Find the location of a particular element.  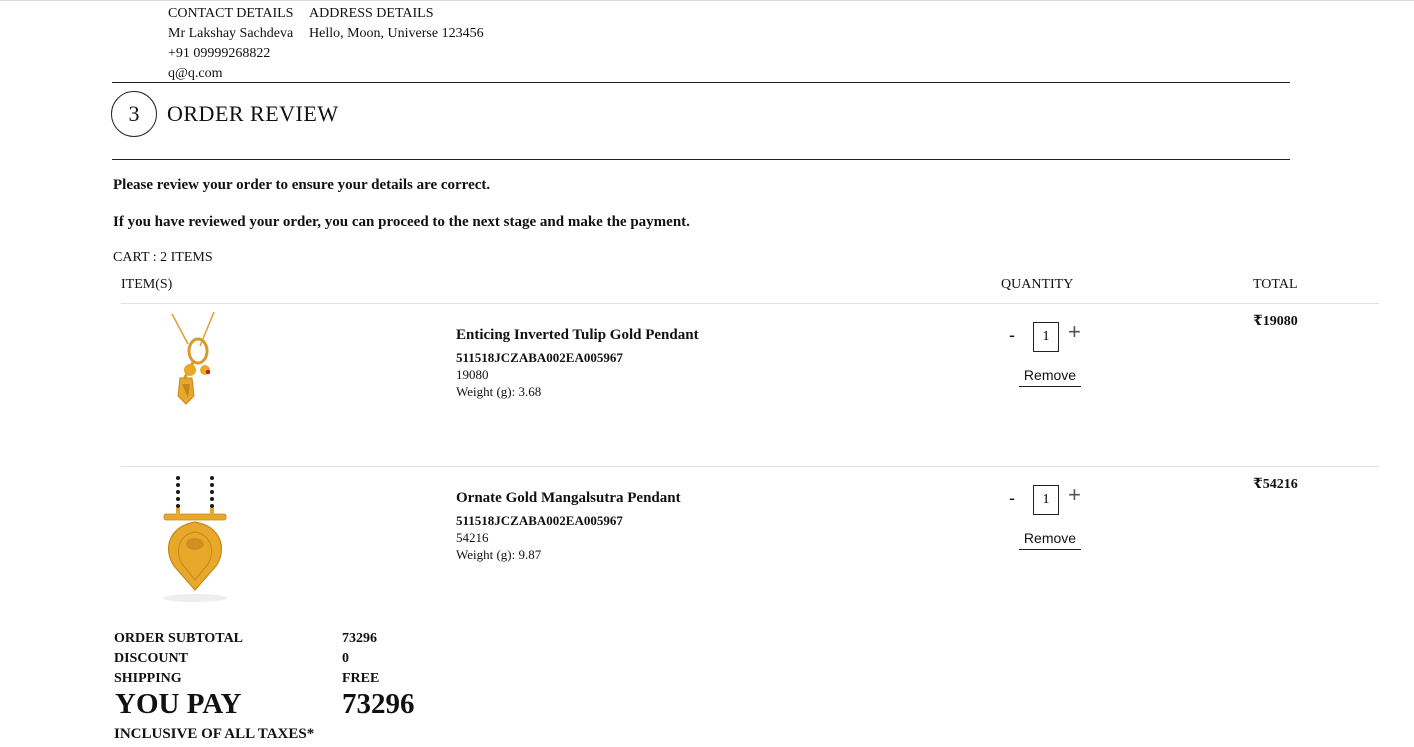

top-divider is located at coordinates (707, 0).